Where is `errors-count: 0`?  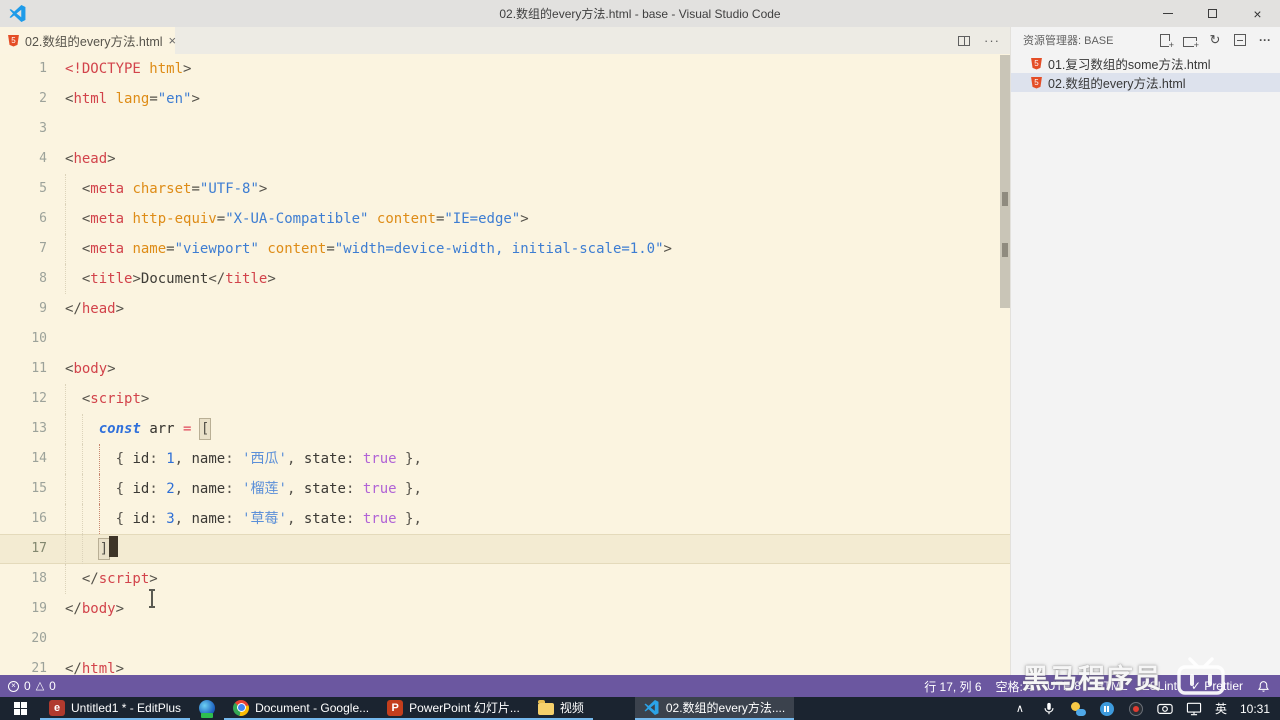 errors-count: 0 is located at coordinates (27, 686).